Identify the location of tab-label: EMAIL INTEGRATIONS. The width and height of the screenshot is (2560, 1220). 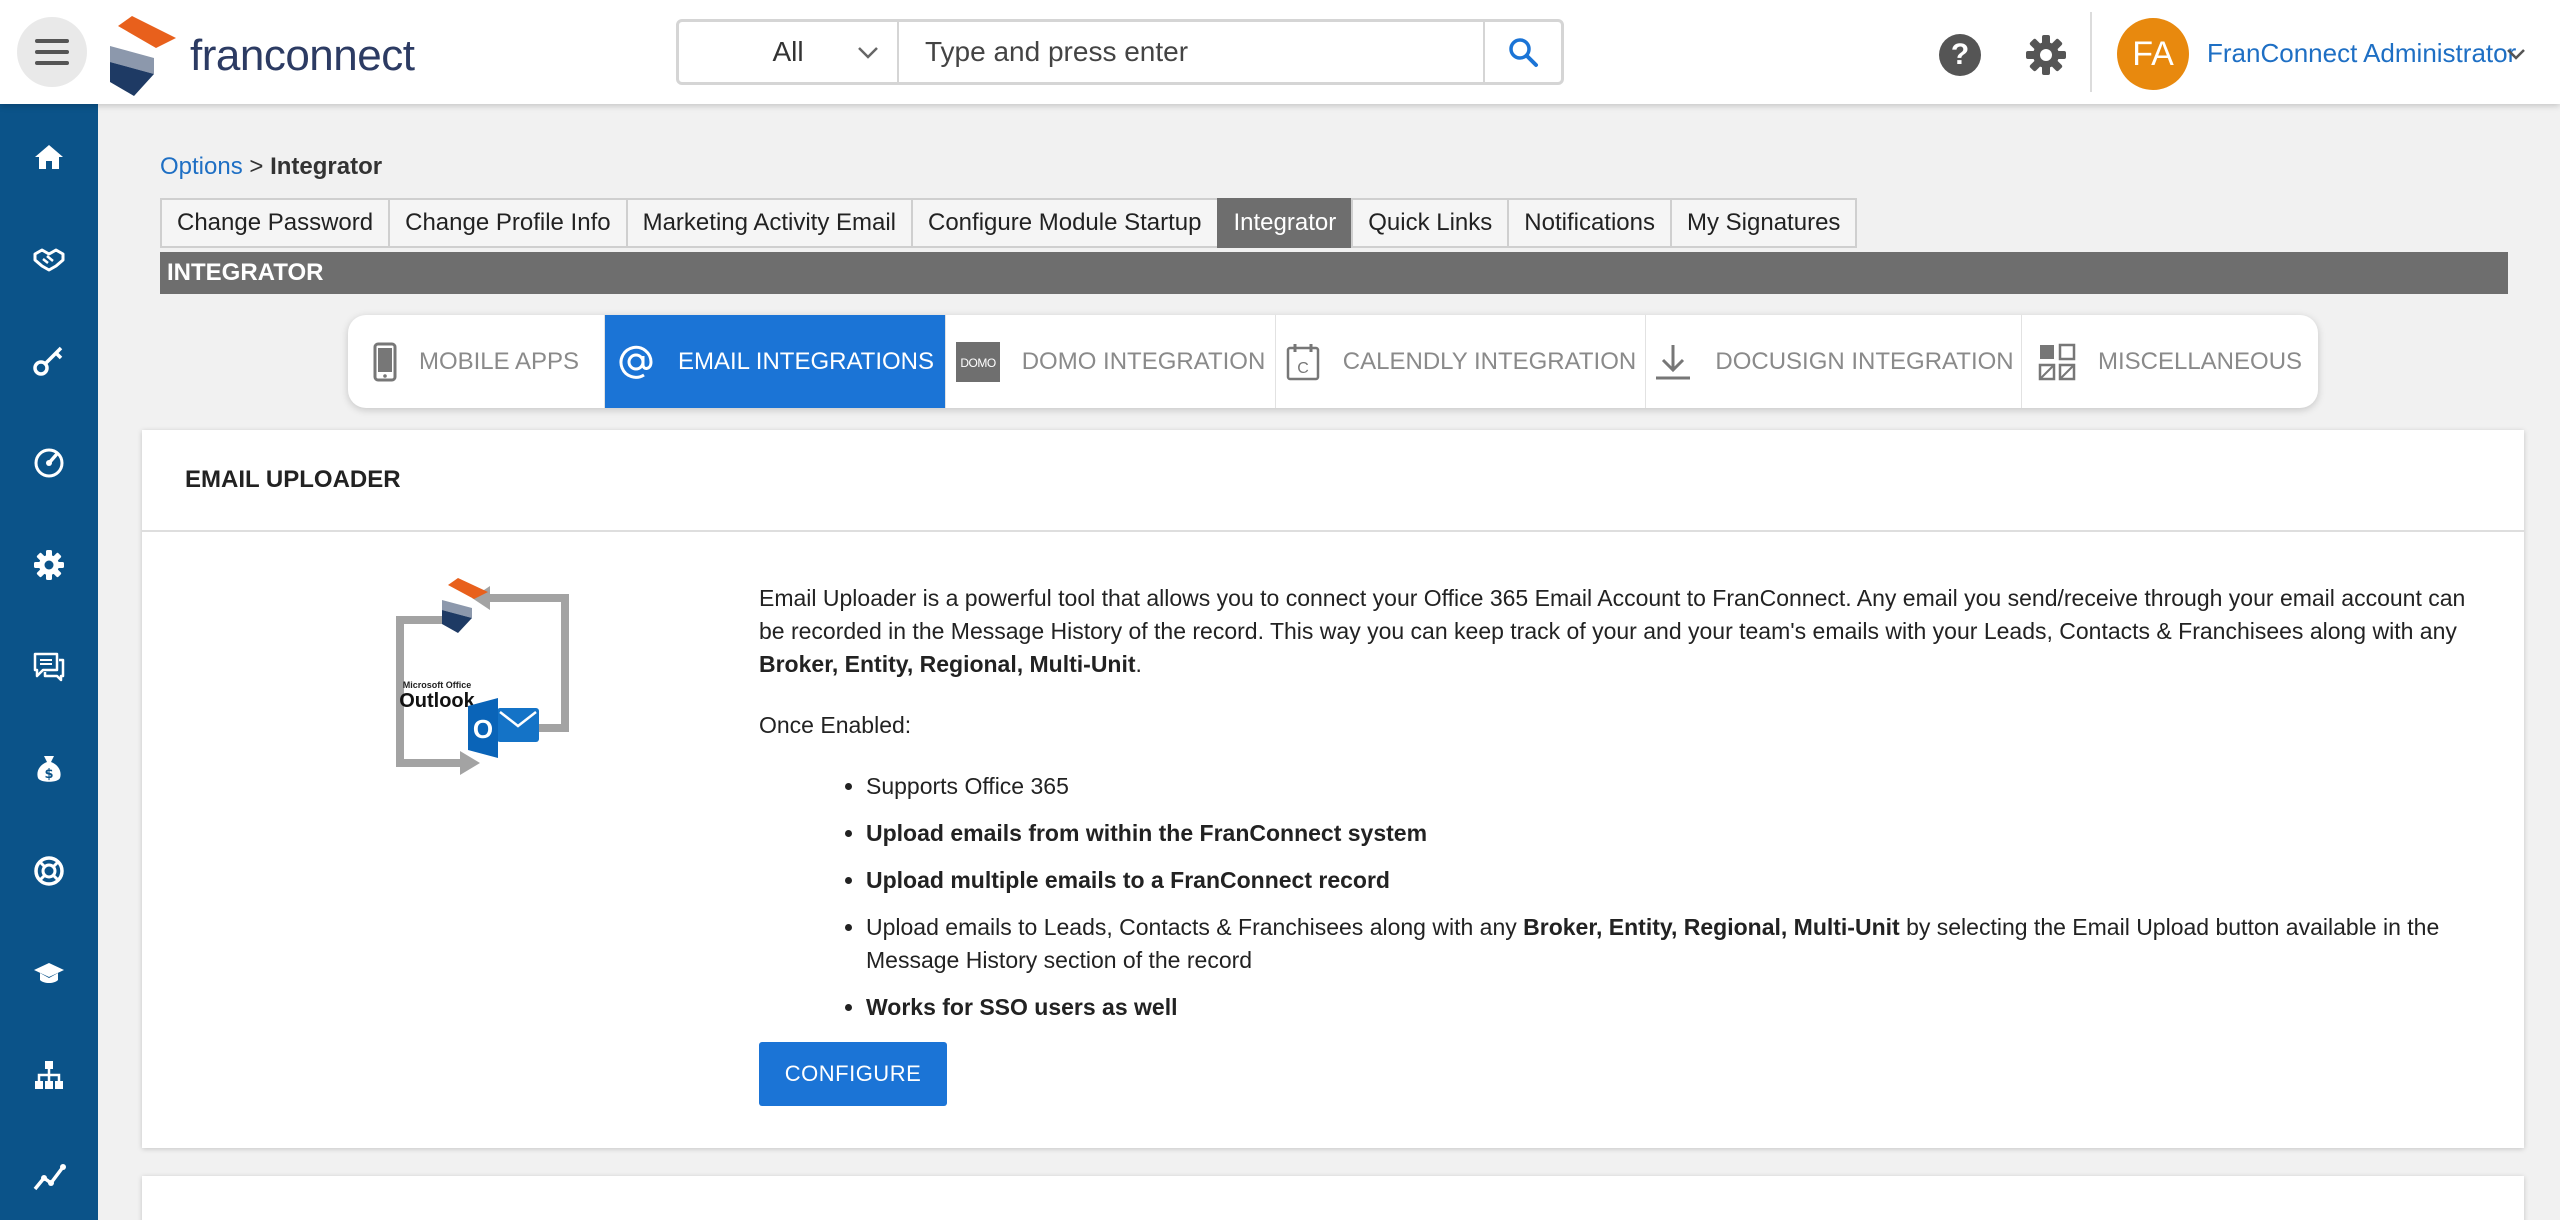
(806, 361).